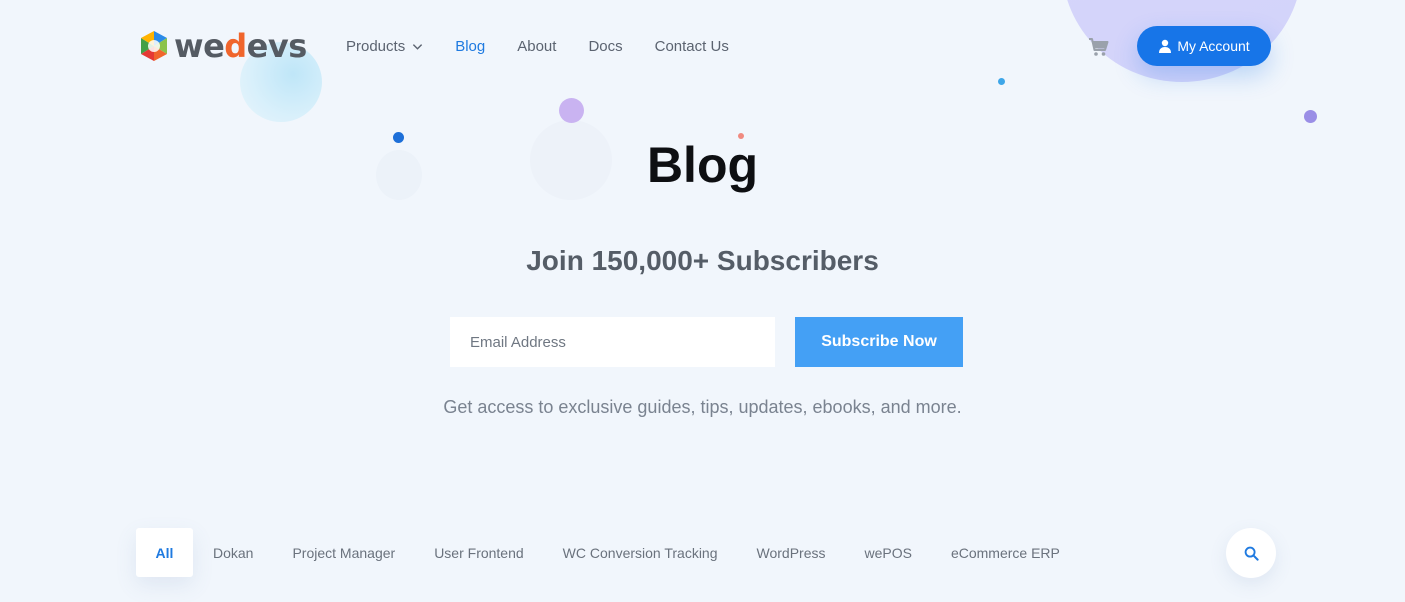 This screenshot has width=1405, height=602. I want to click on nav-item-products: Products, so click(384, 46).